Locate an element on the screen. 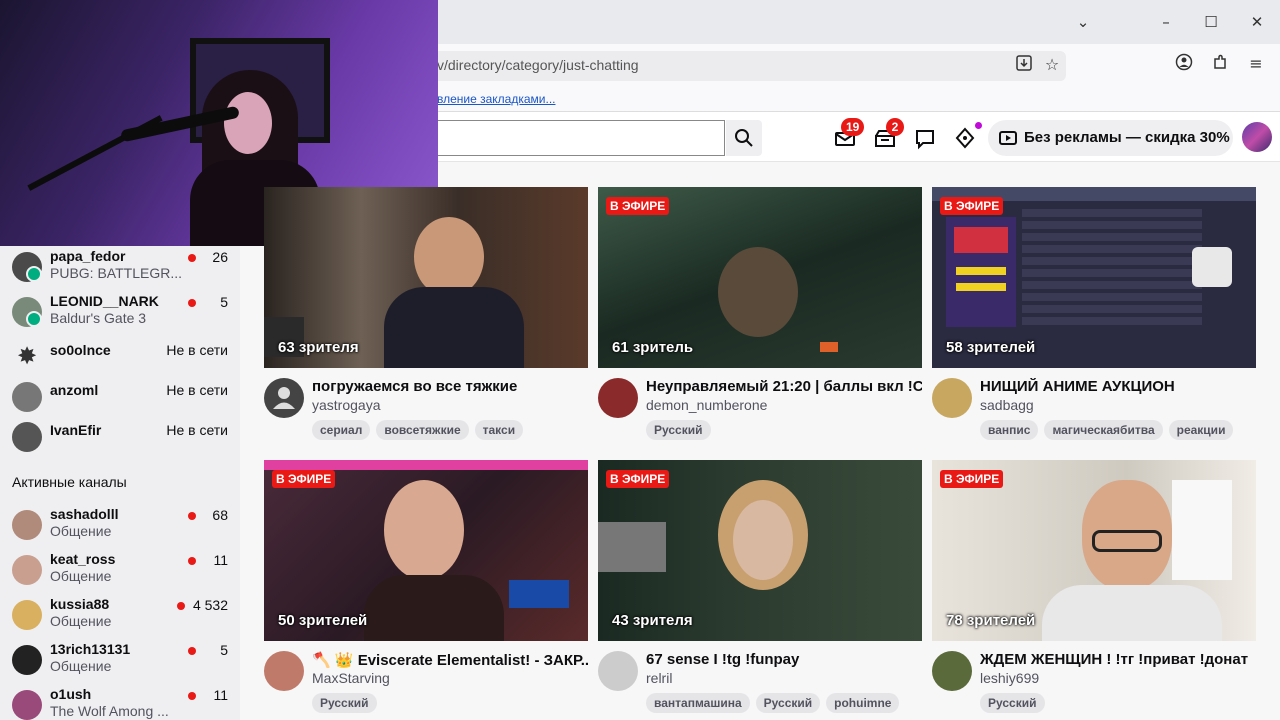  stream-title: 67 sense I !tg !funpay is located at coordinates (784, 659).